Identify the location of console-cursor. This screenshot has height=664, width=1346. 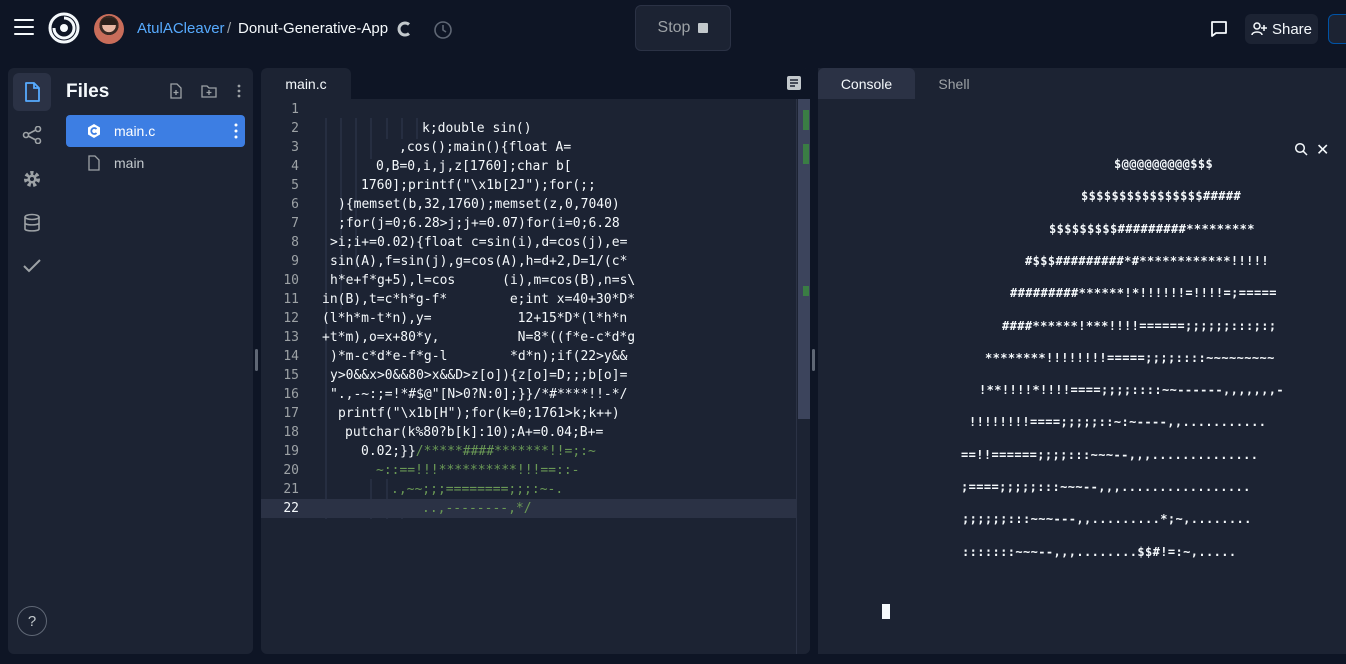
(886, 611).